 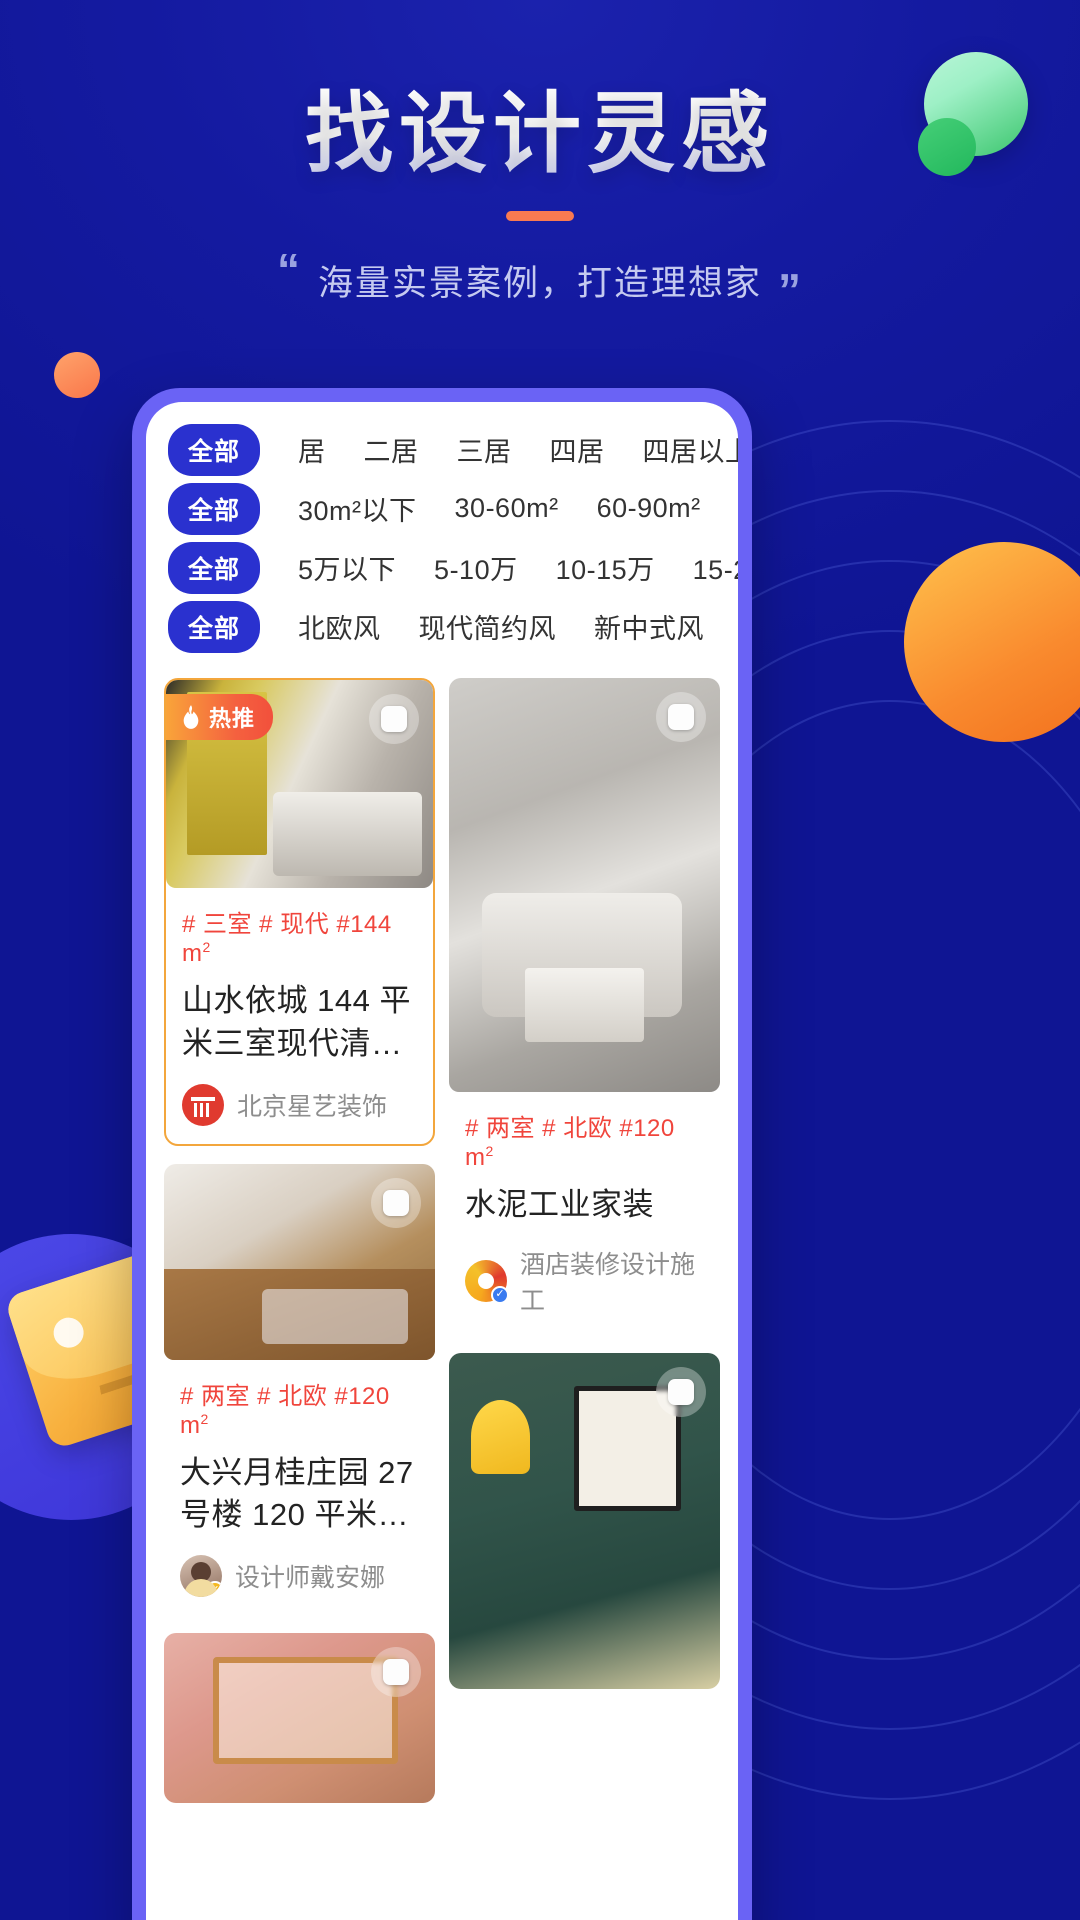 I want to click on filter-option-area-0: 30m²以下, so click(x=357, y=508).